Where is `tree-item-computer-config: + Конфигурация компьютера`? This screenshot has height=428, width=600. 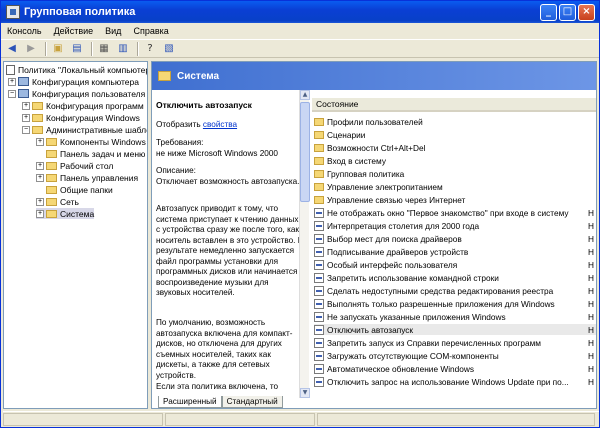 tree-item-computer-config: + Конфигурация компьютера is located at coordinates (73, 81).